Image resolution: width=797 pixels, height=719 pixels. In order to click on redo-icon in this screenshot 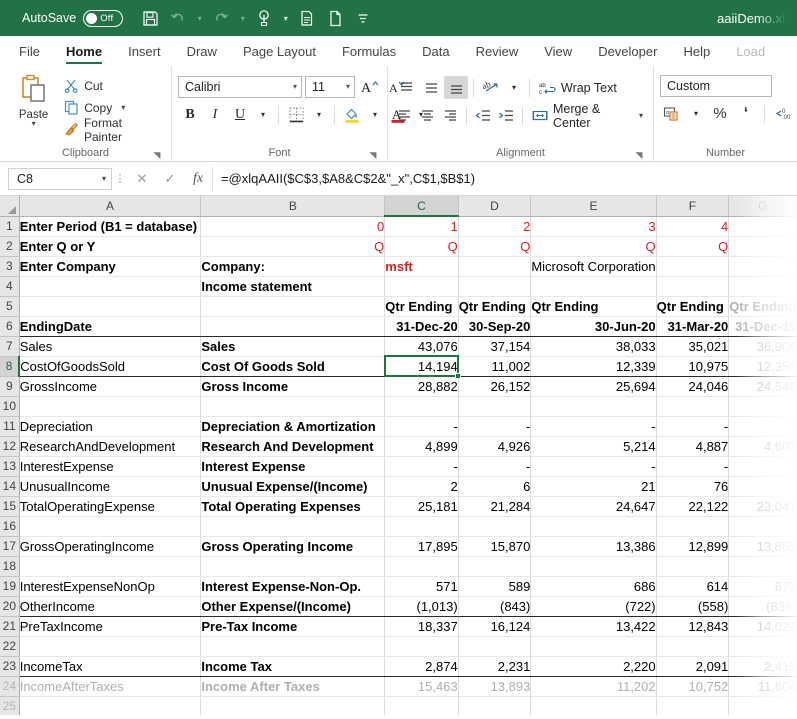, I will do `click(221, 18)`.